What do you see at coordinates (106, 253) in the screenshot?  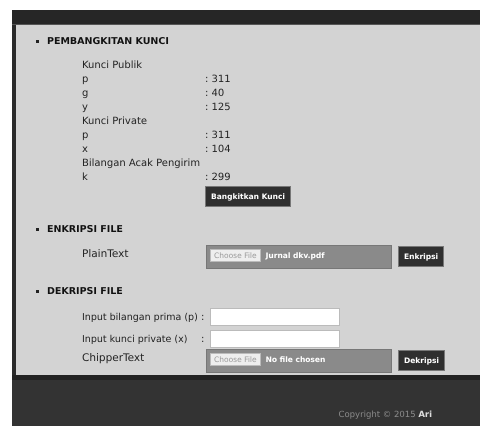 I see `field-label: PlainText` at bounding box center [106, 253].